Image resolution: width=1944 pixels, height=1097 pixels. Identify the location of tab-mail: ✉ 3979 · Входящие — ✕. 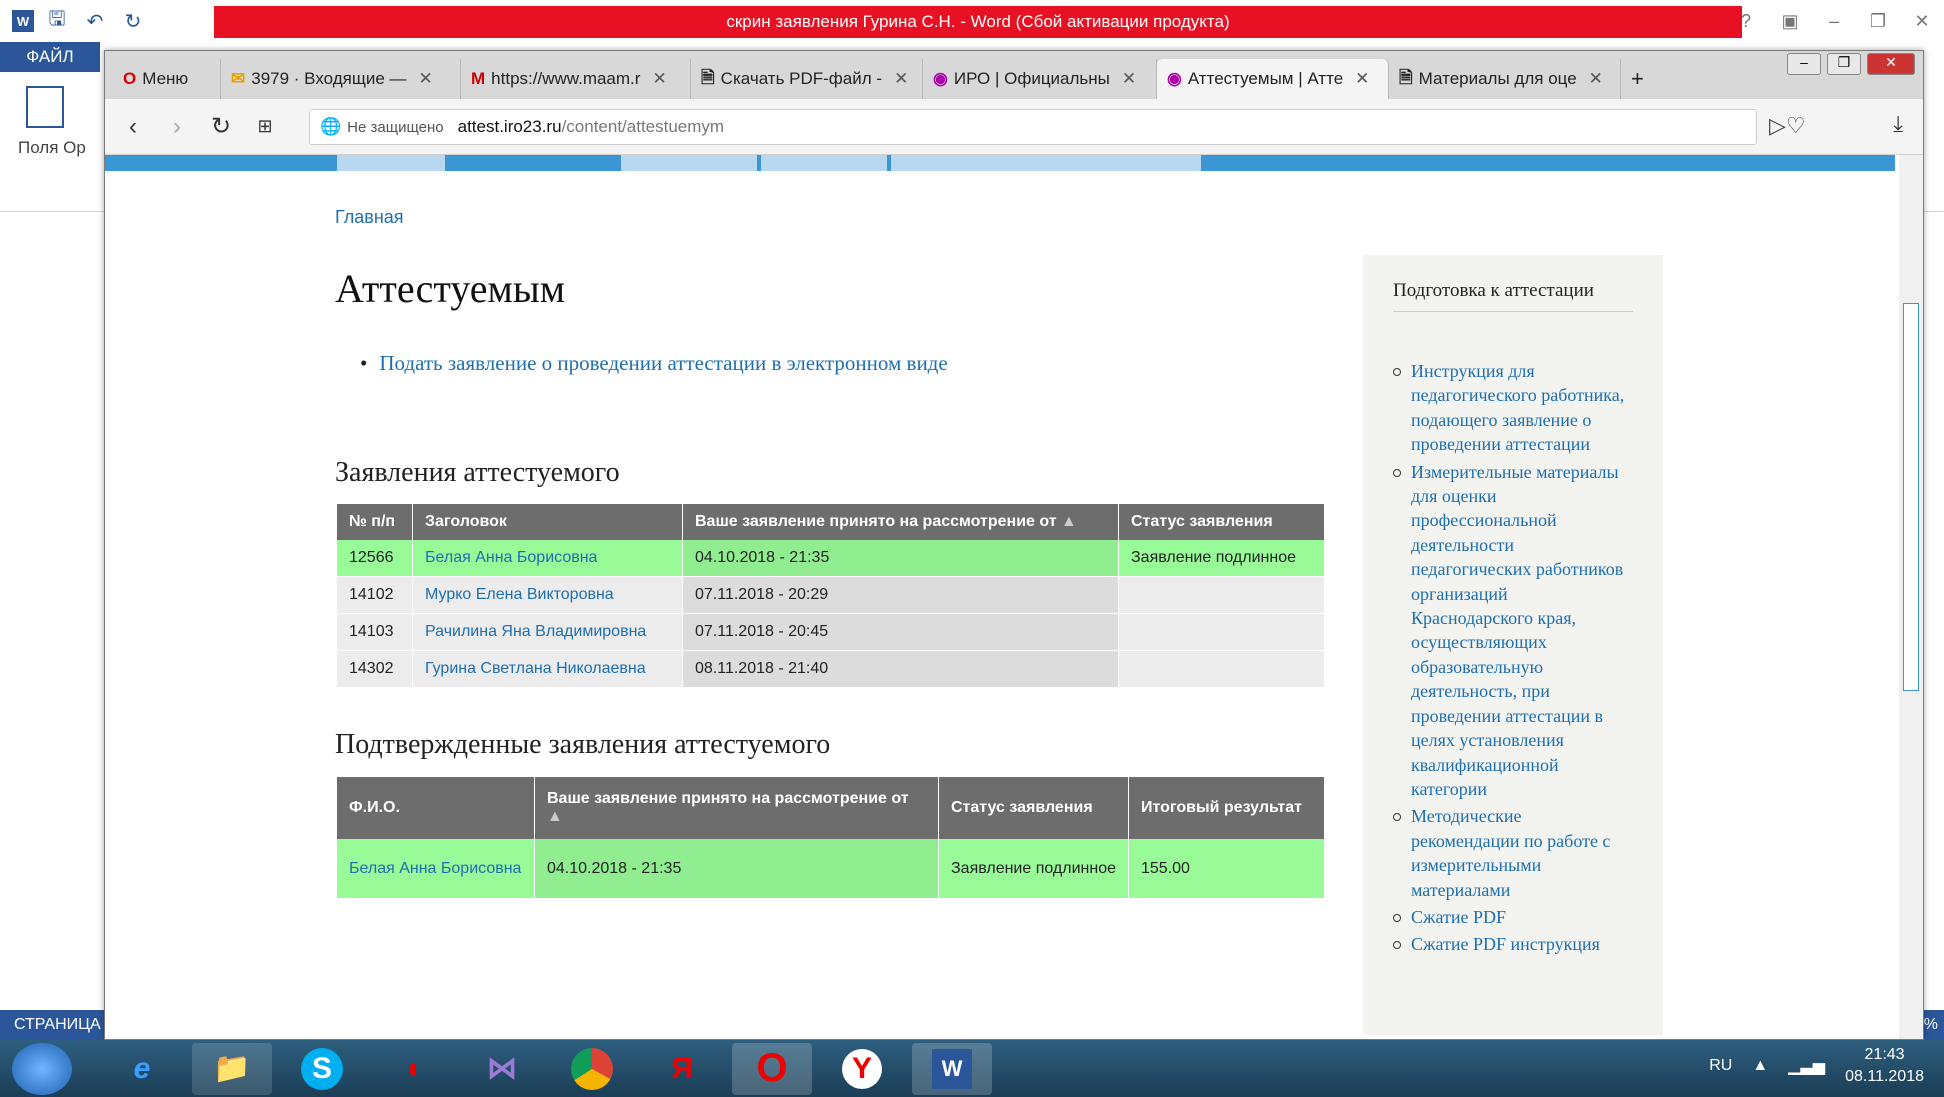
(341, 79).